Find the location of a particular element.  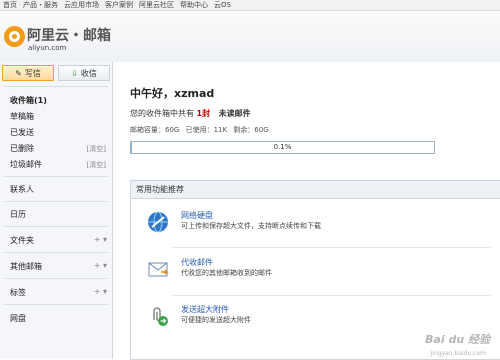

sidebar-item-calendar: 日历 is located at coordinates (18, 214).